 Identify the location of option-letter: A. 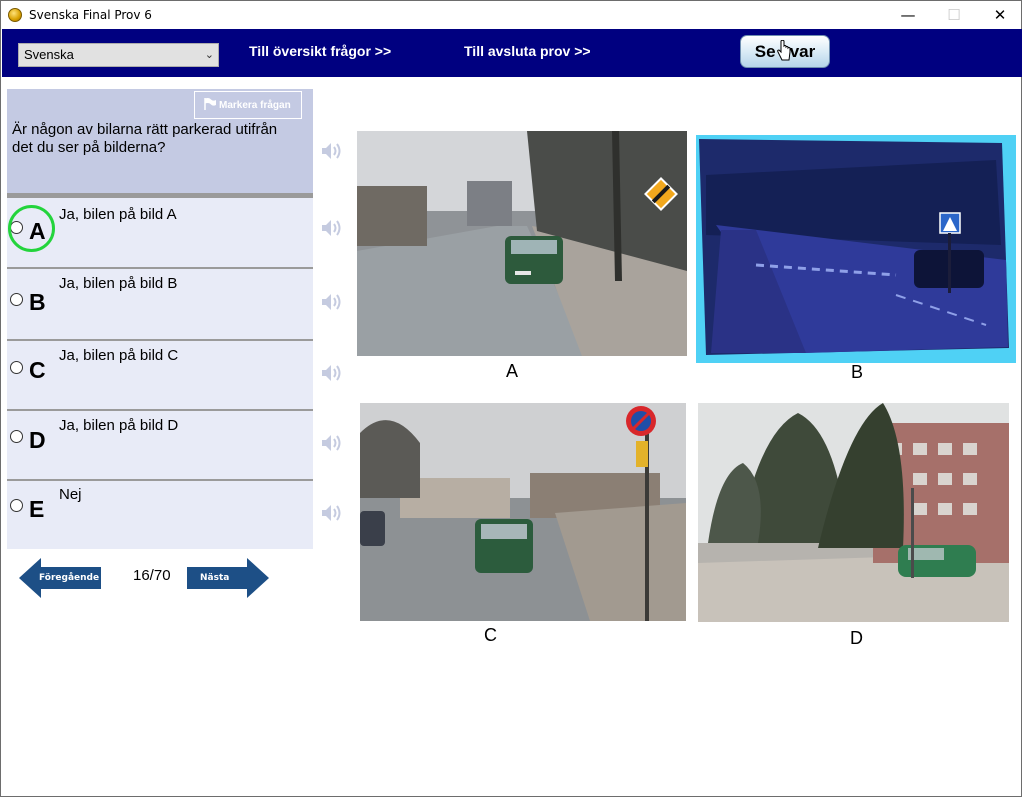
(37, 231).